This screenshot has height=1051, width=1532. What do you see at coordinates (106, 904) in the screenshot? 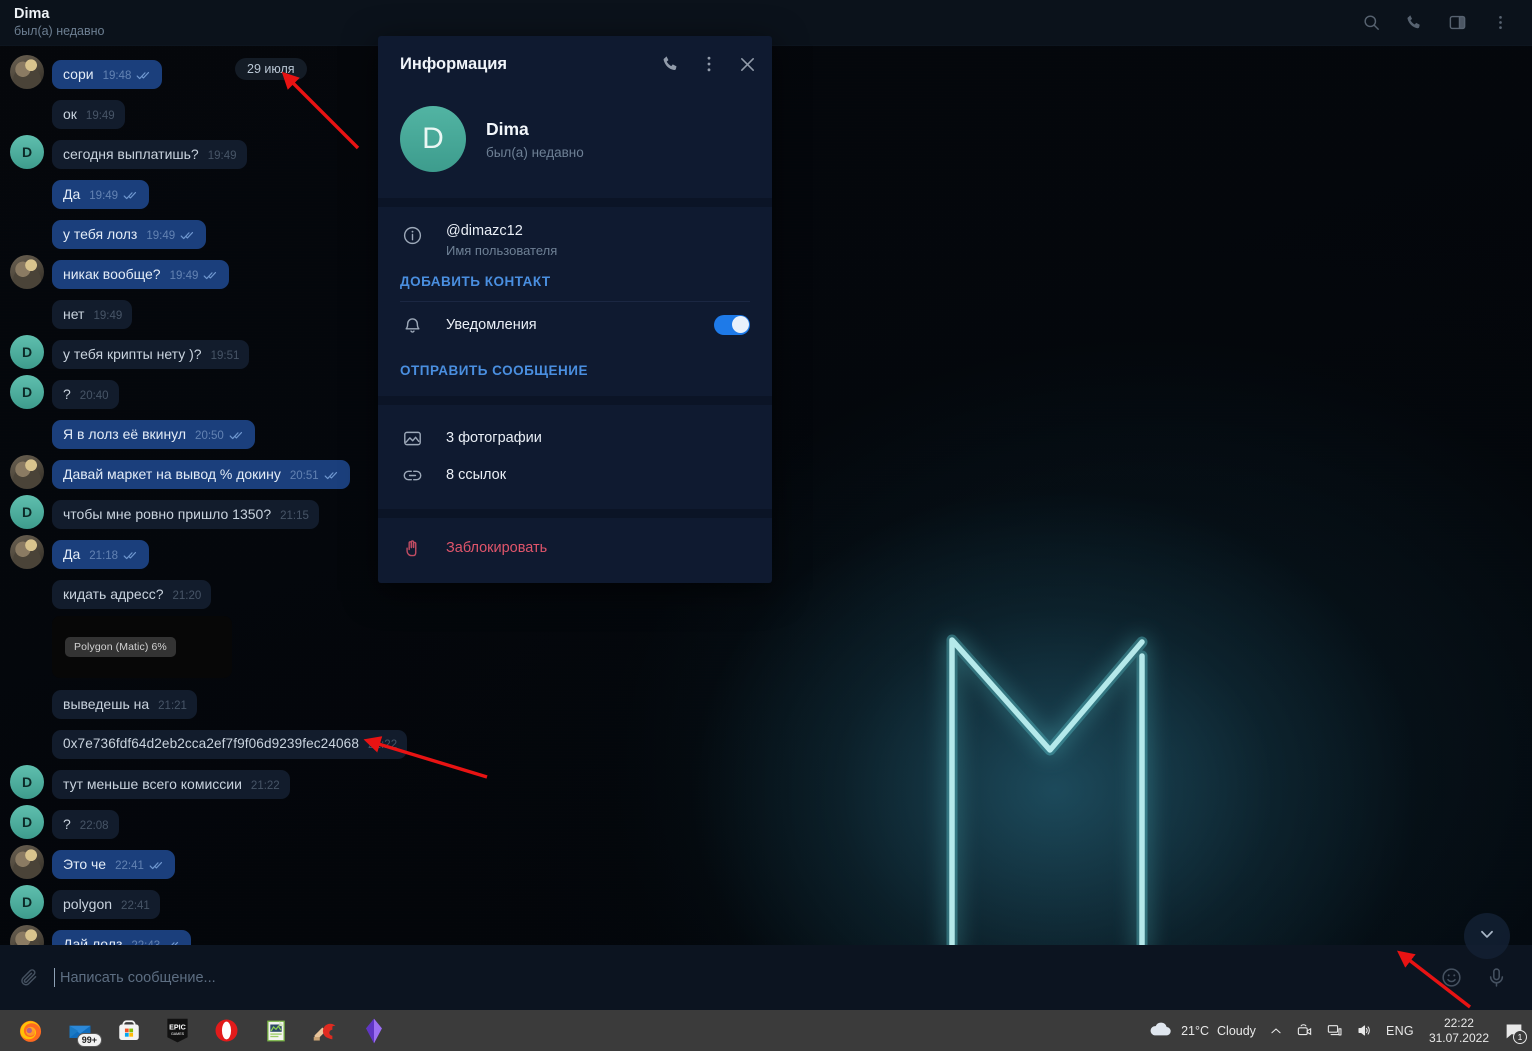
I see `message-bubble: polygon 22:41` at bounding box center [106, 904].